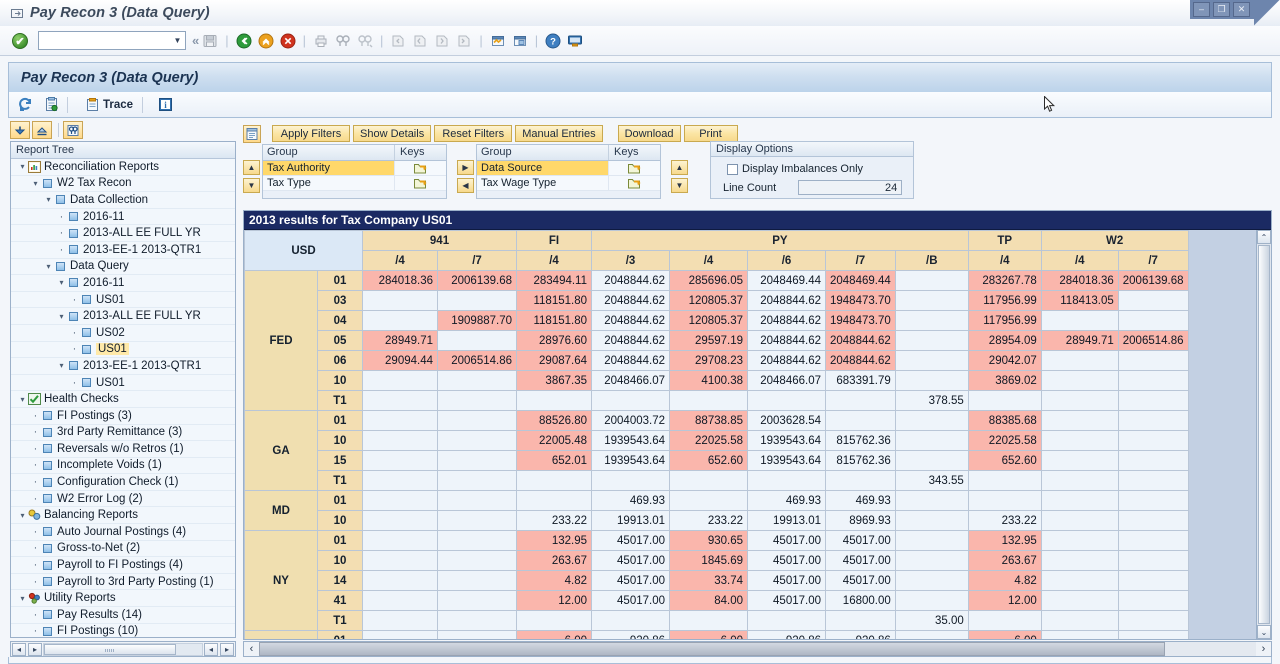 This screenshot has width=1280, height=664. What do you see at coordinates (109, 105) in the screenshot?
I see `trace-button: Trace` at bounding box center [109, 105].